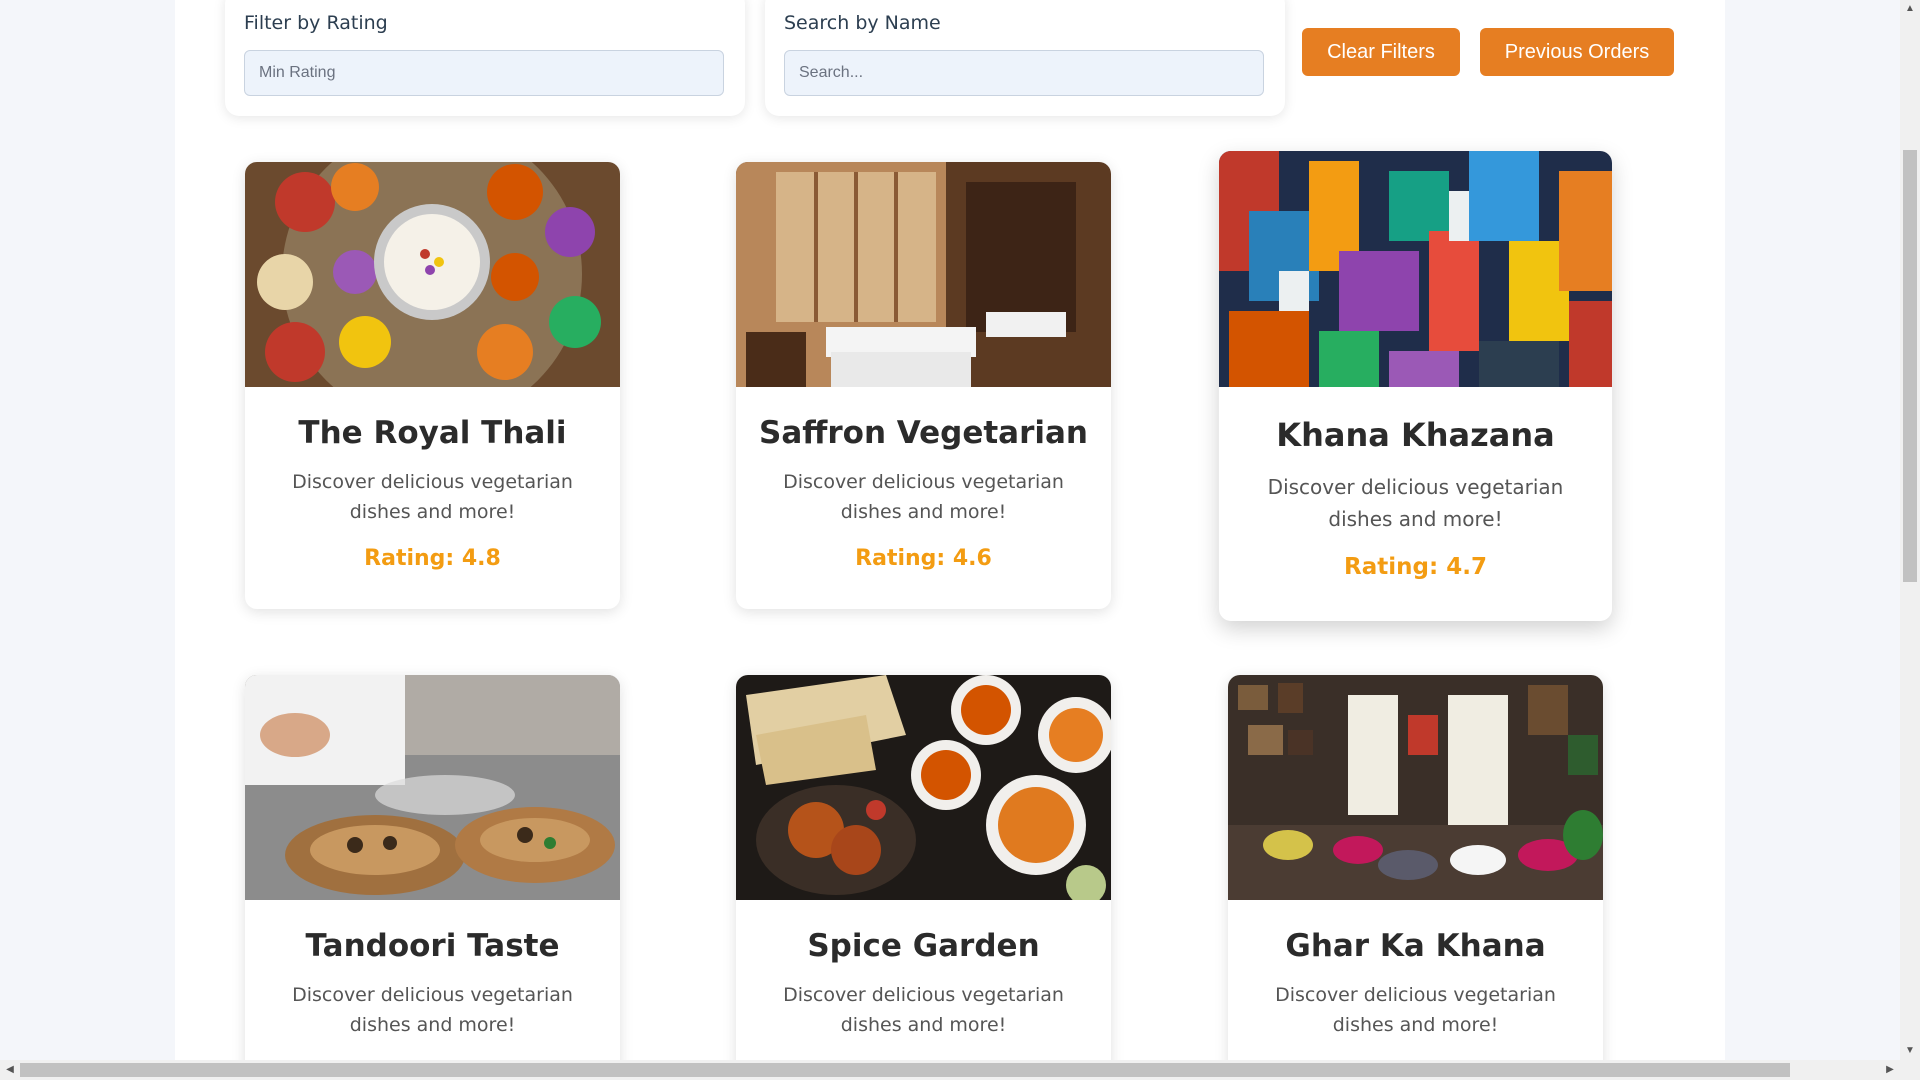 This screenshot has width=1920, height=1080. Describe the element at coordinates (1910, 1051) in the screenshot. I see `scroll-down-icon: ▼` at that location.